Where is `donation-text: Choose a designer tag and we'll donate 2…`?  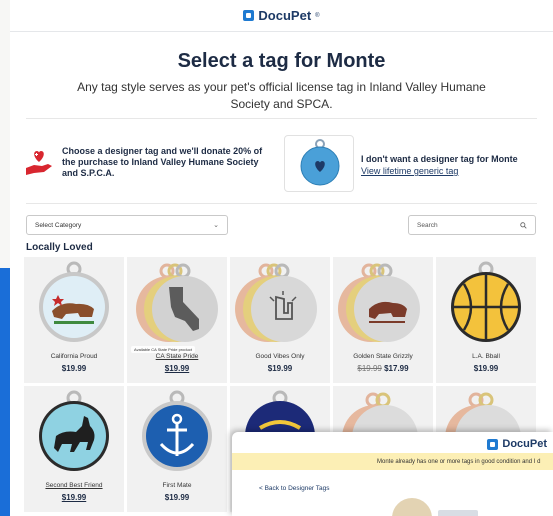 donation-text: Choose a designer tag and we'll donate 2… is located at coordinates (162, 162).